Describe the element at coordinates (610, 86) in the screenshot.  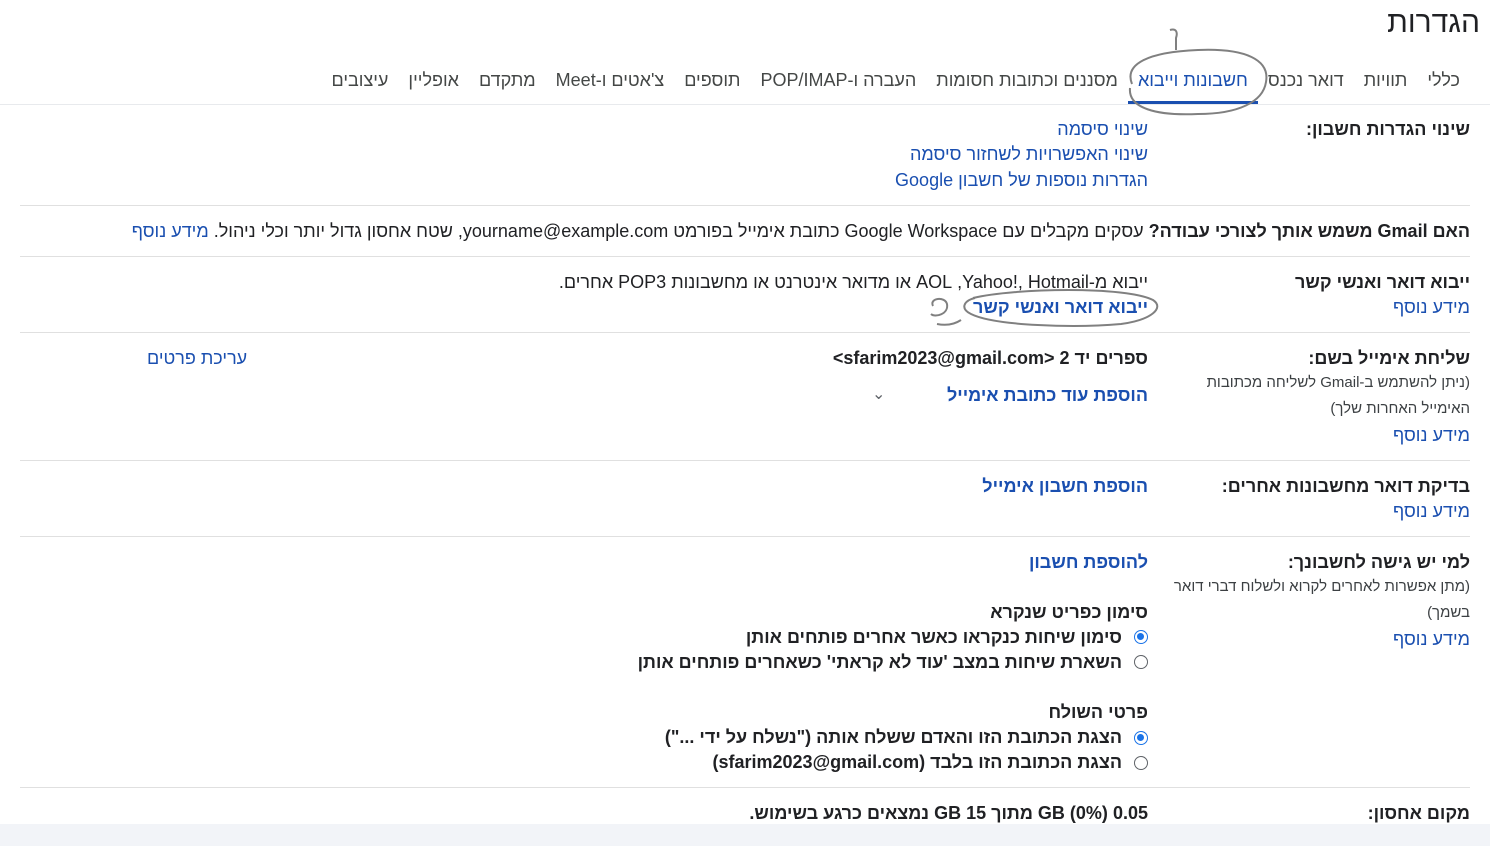
I see `tab-chat-meet: צ'אטים ו-Meet` at that location.